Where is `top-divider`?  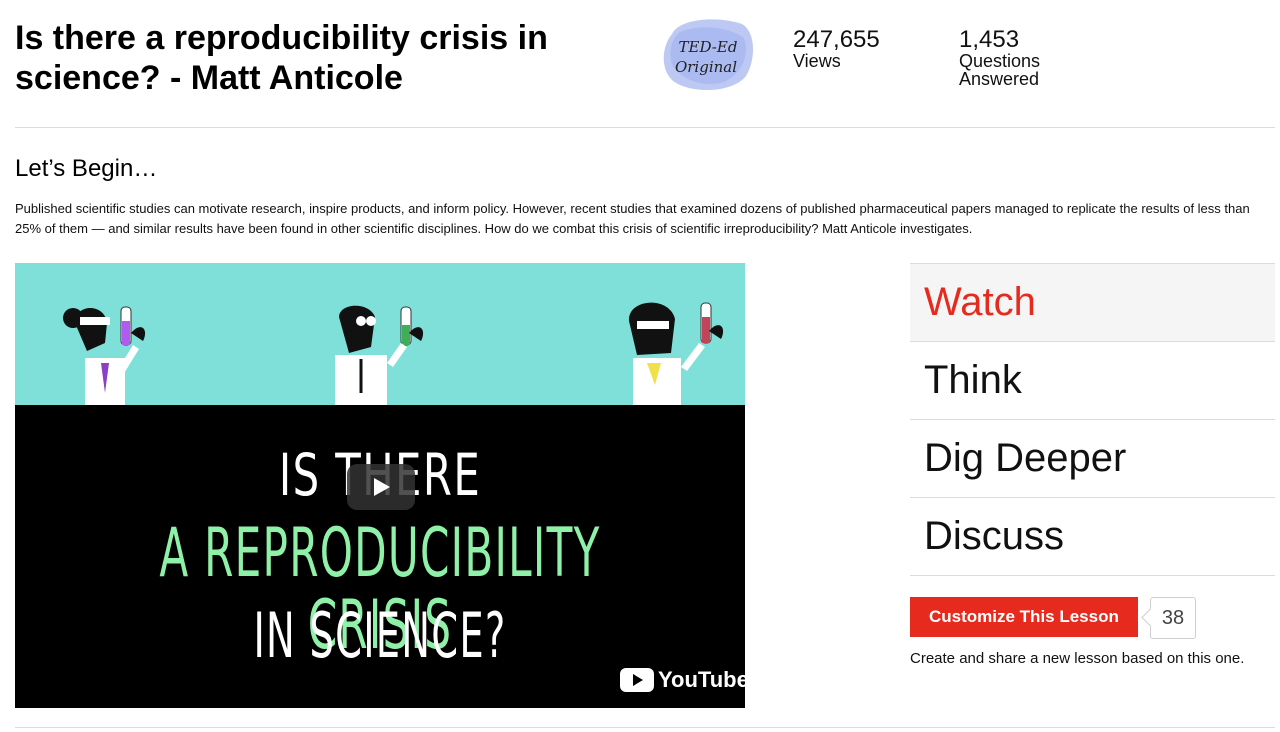
top-divider is located at coordinates (645, 127).